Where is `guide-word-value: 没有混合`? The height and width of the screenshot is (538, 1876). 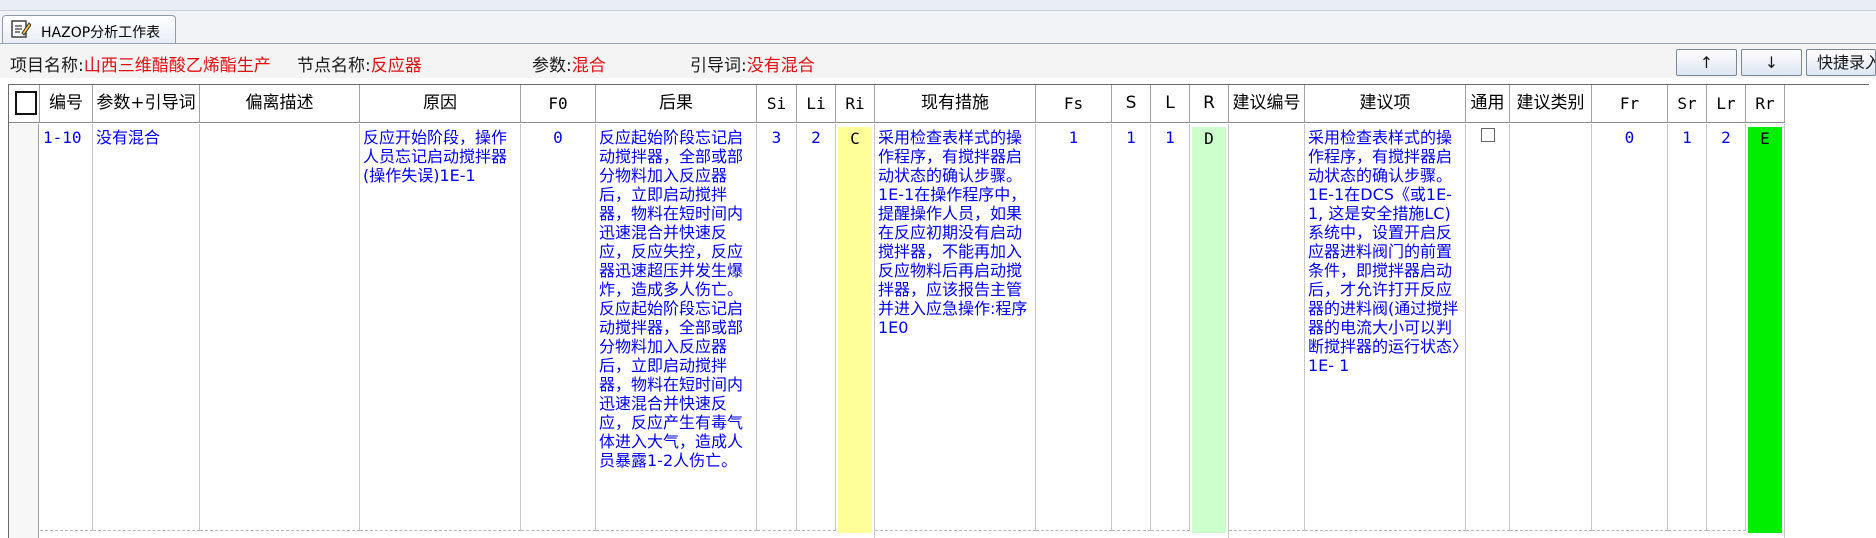 guide-word-value: 没有混合 is located at coordinates (780, 66).